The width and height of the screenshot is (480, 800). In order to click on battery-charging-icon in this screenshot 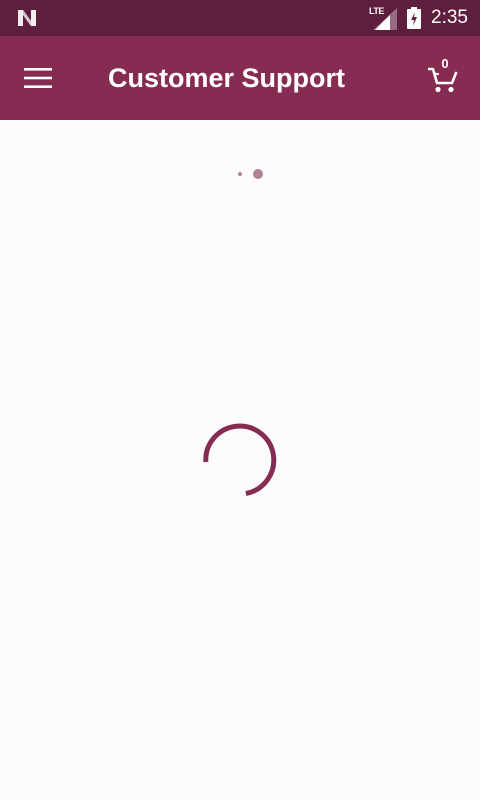, I will do `click(414, 18)`.